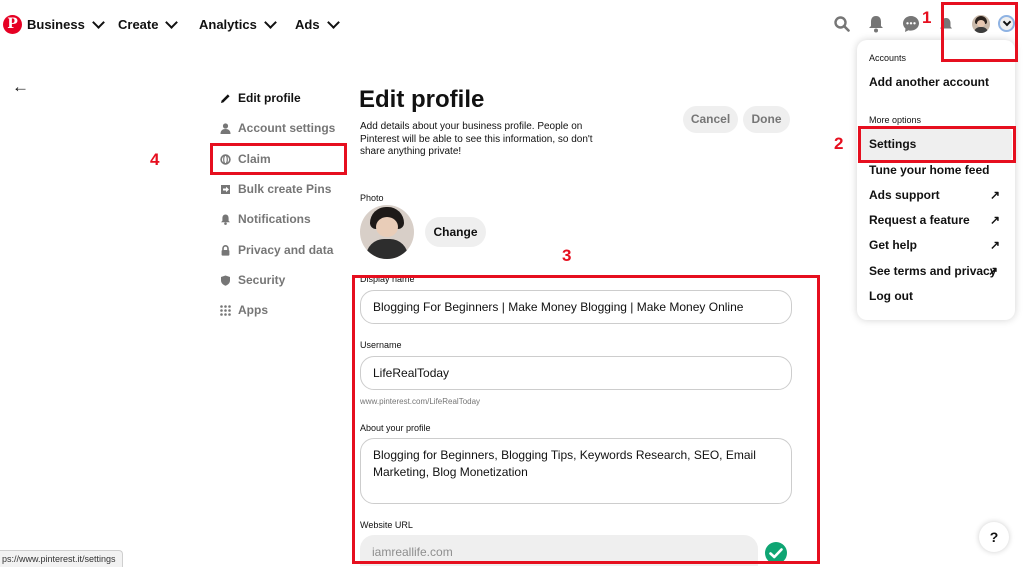 This screenshot has height=569, width=1024. I want to click on nav-ads: Ads, so click(317, 24).